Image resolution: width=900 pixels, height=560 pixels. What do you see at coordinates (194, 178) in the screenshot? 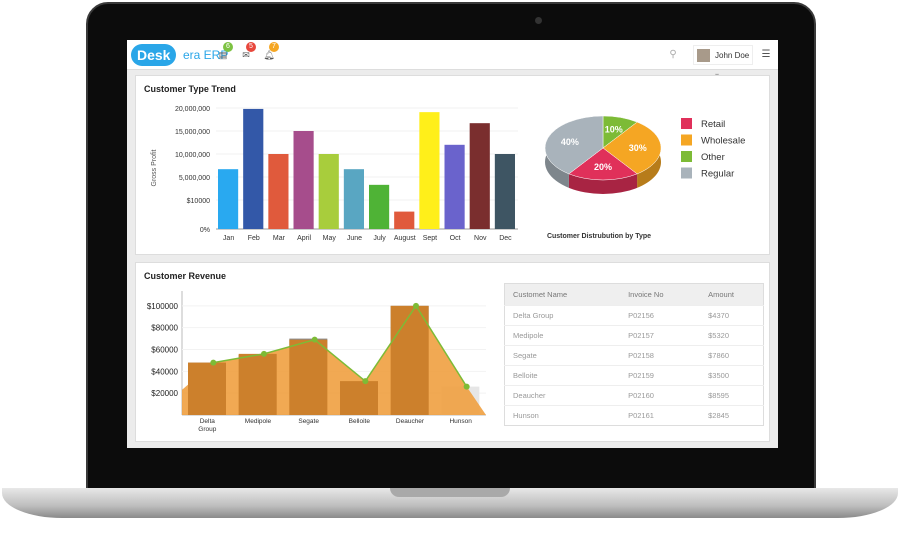
I see `y-tick-label: 5,000,000` at bounding box center [194, 178].